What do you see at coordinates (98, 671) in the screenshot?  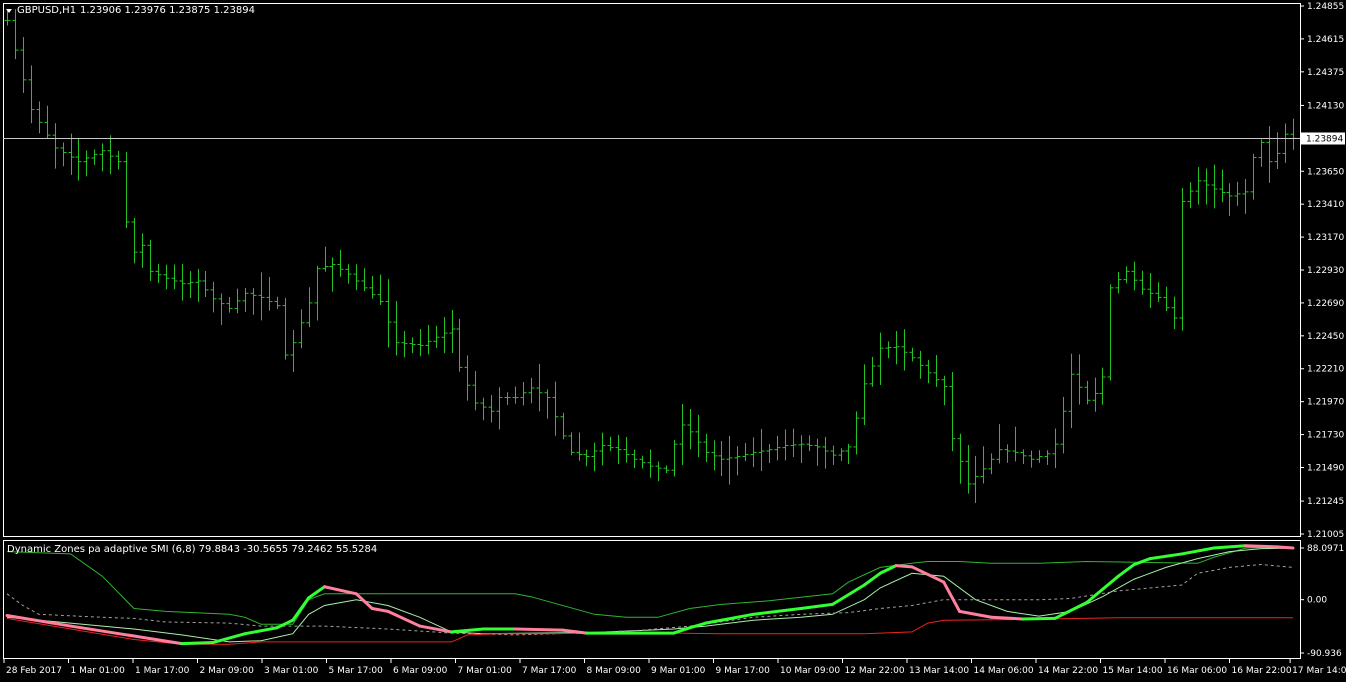 I see `date-tick-label: 1 Mar 01:00` at bounding box center [98, 671].